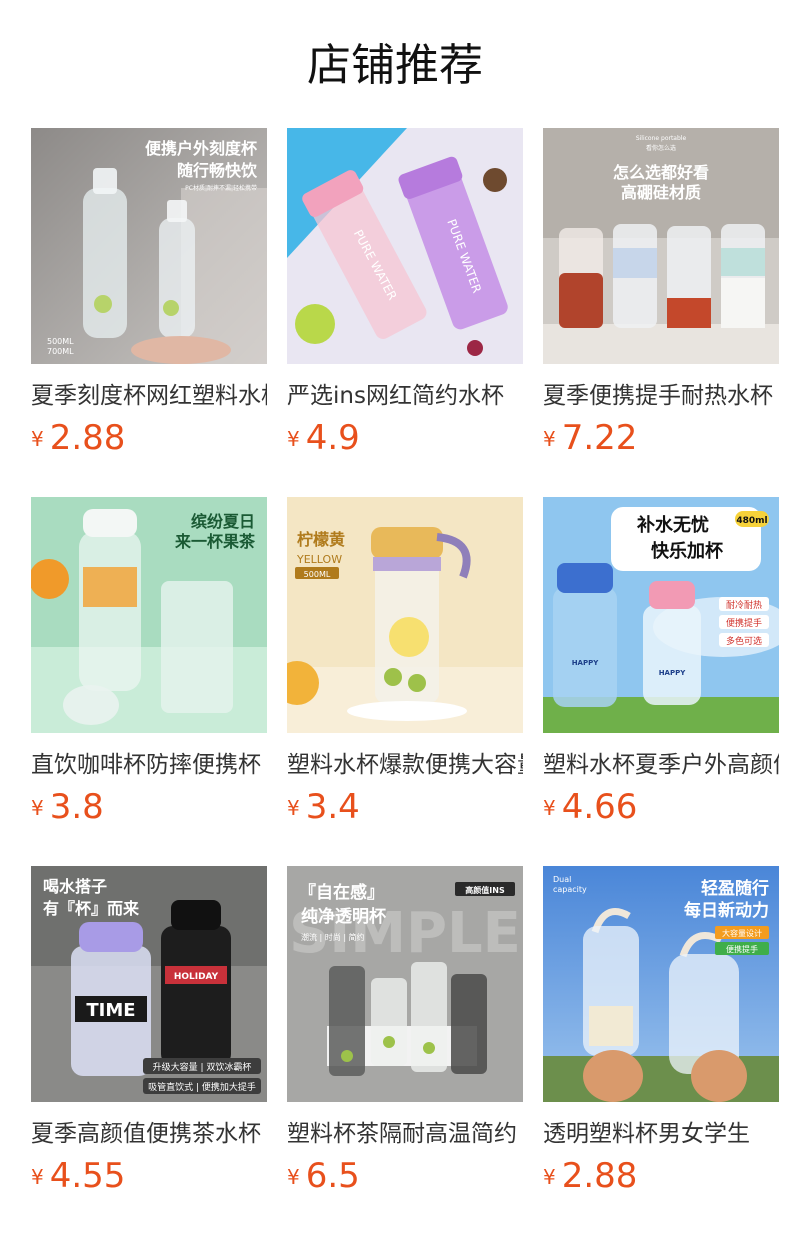 The height and width of the screenshot is (1236, 790). What do you see at coordinates (75, 886) in the screenshot?
I see `image-caption: 喝水搭子` at bounding box center [75, 886].